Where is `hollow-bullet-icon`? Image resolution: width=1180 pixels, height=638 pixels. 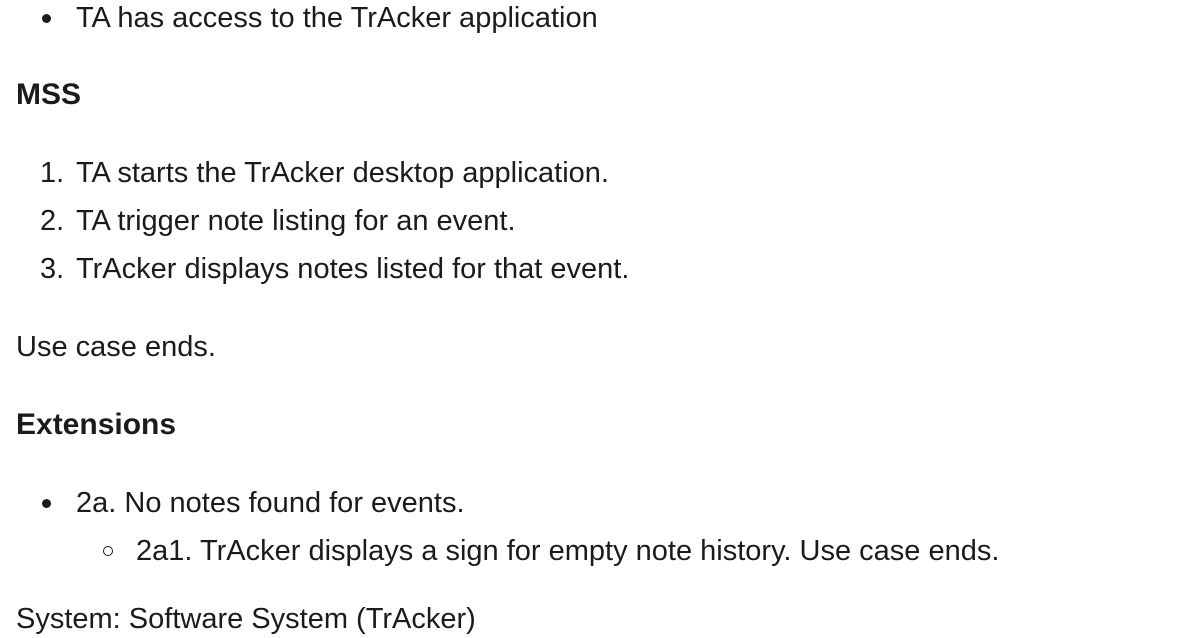
hollow-bullet-icon is located at coordinates (108, 551).